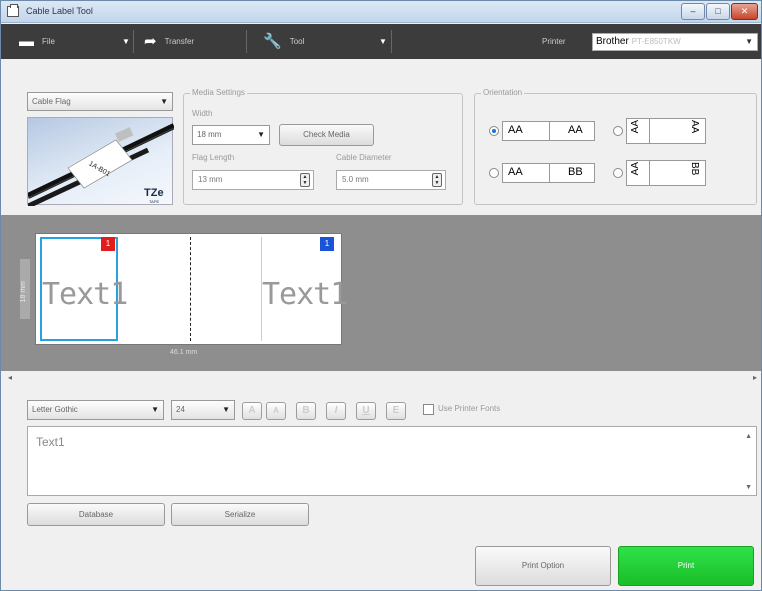 This screenshot has height=591, width=762. I want to click on left-label-text: Text1, so click(85, 294).